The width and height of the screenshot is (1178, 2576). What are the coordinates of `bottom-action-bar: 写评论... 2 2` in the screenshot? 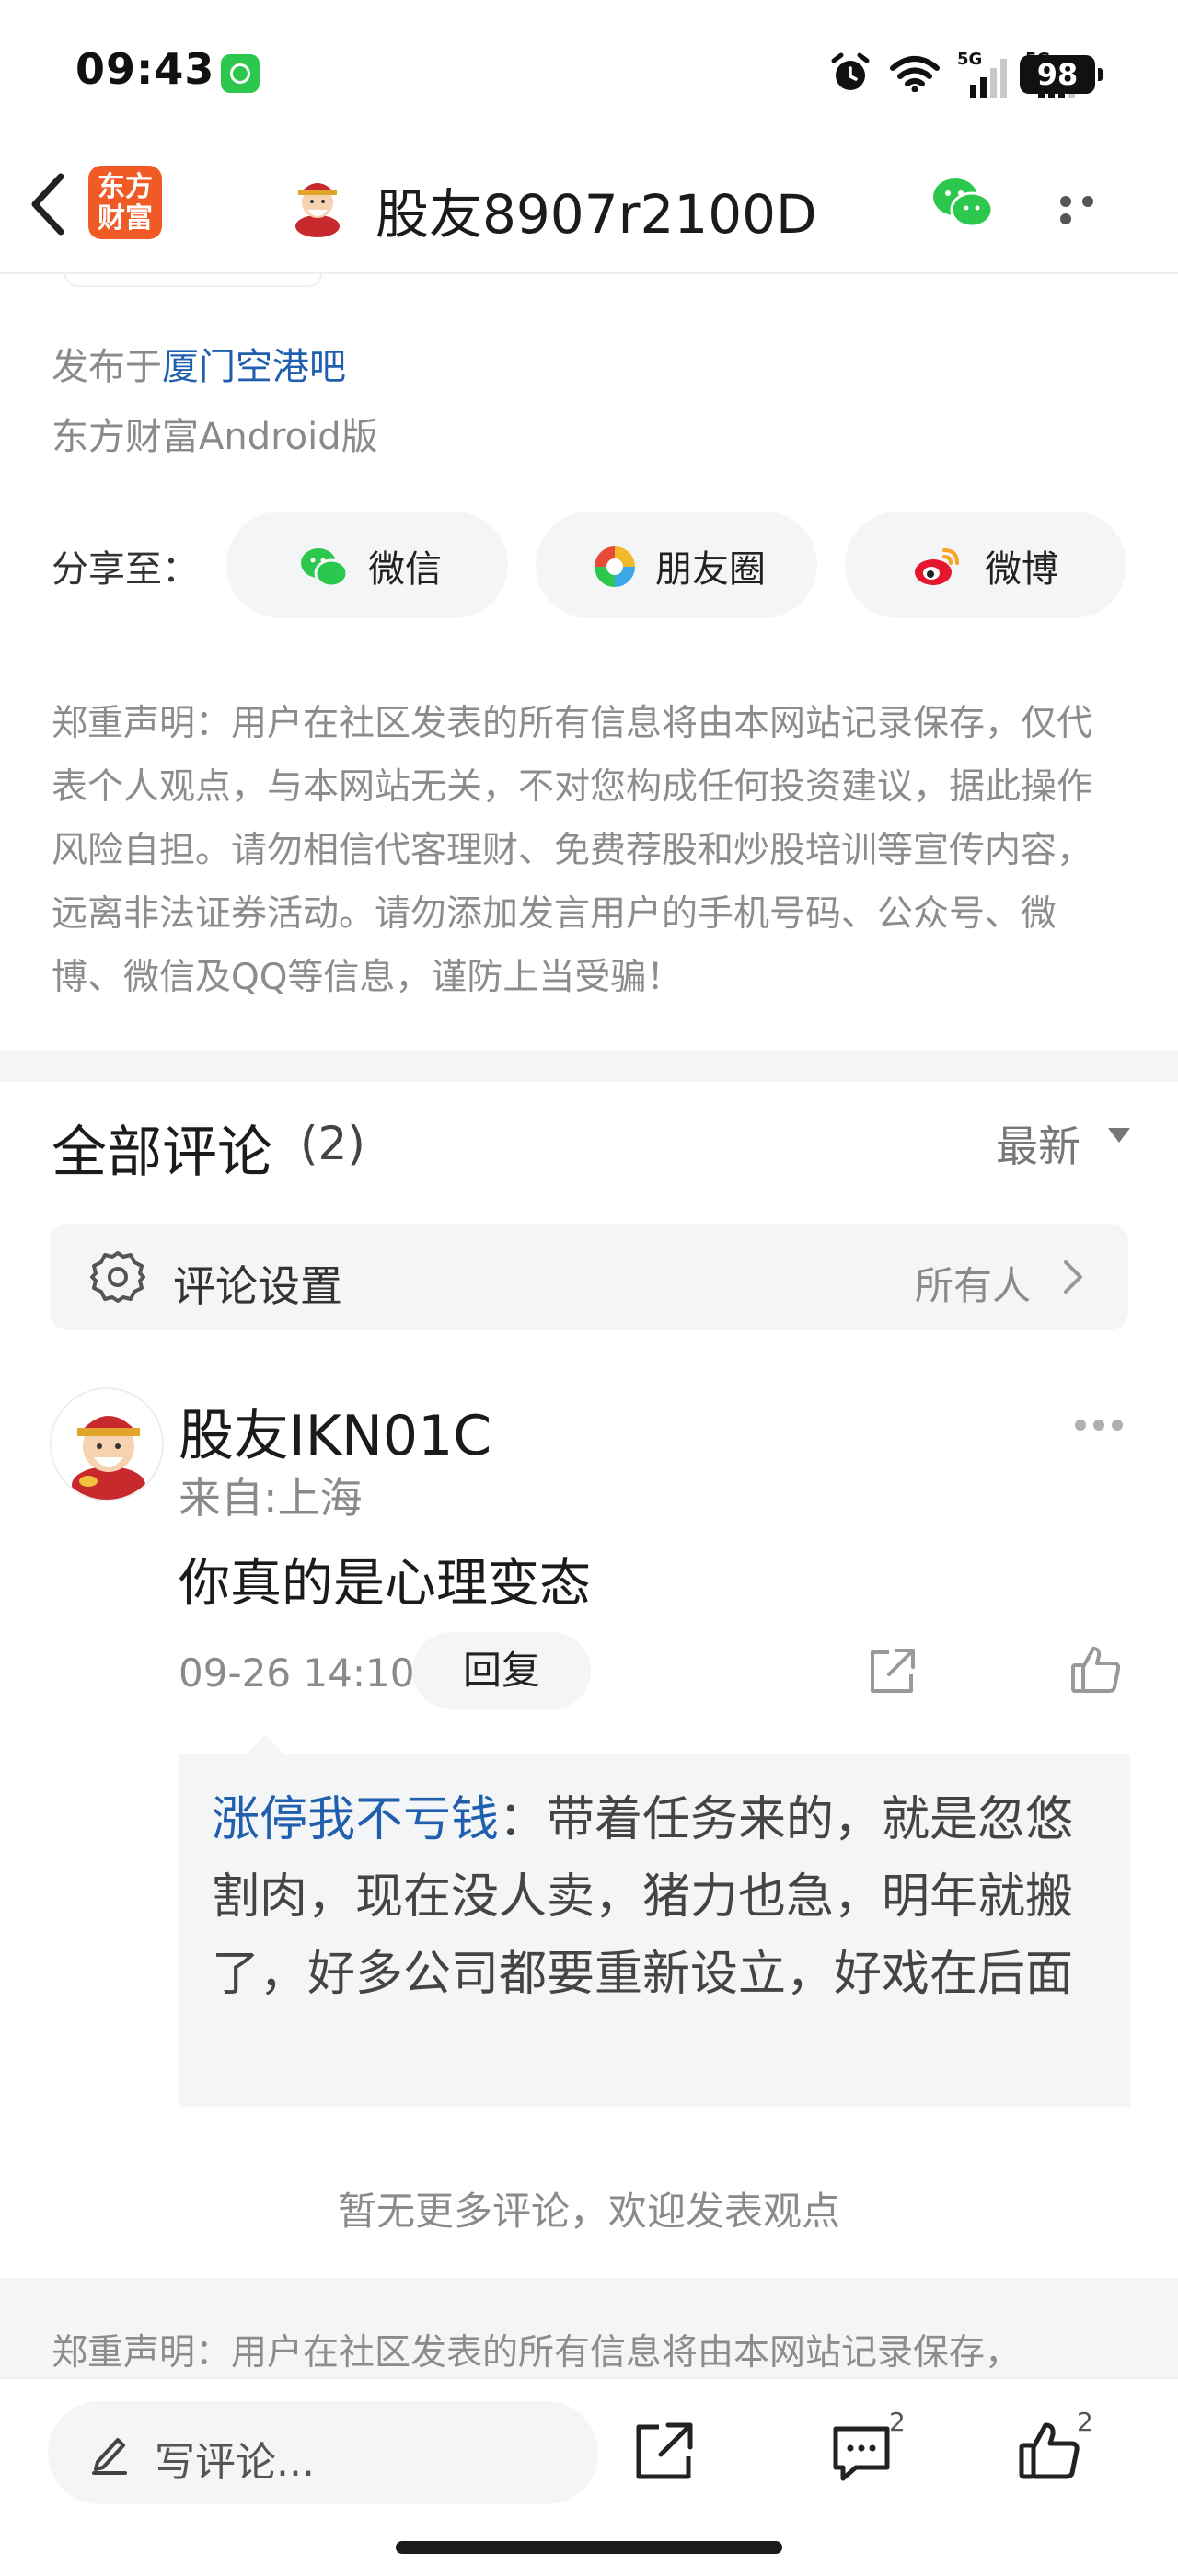 It's located at (589, 2476).